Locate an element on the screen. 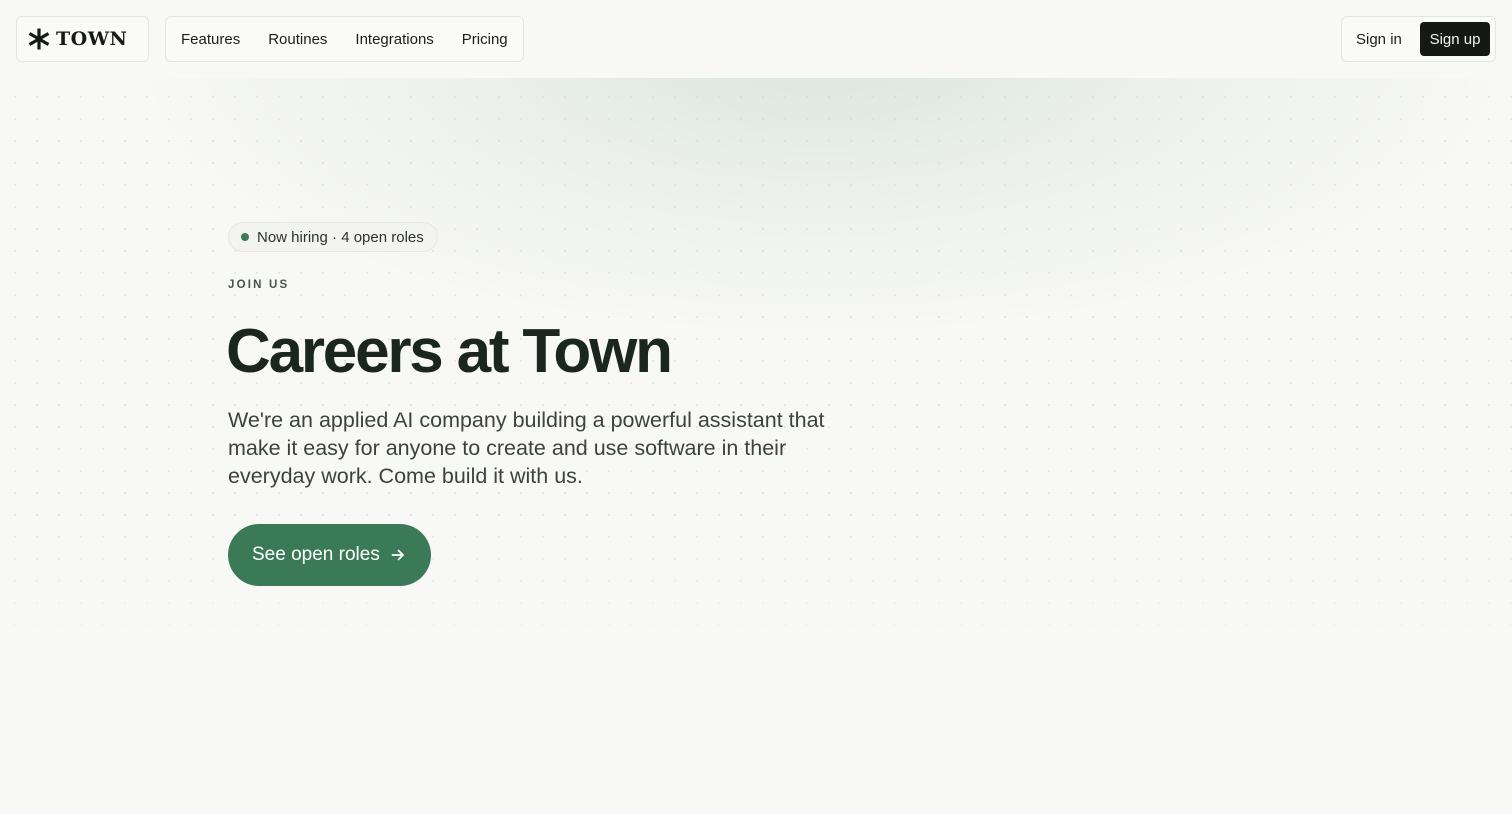  nav-item-pricing: Pricing is located at coordinates (485, 39).